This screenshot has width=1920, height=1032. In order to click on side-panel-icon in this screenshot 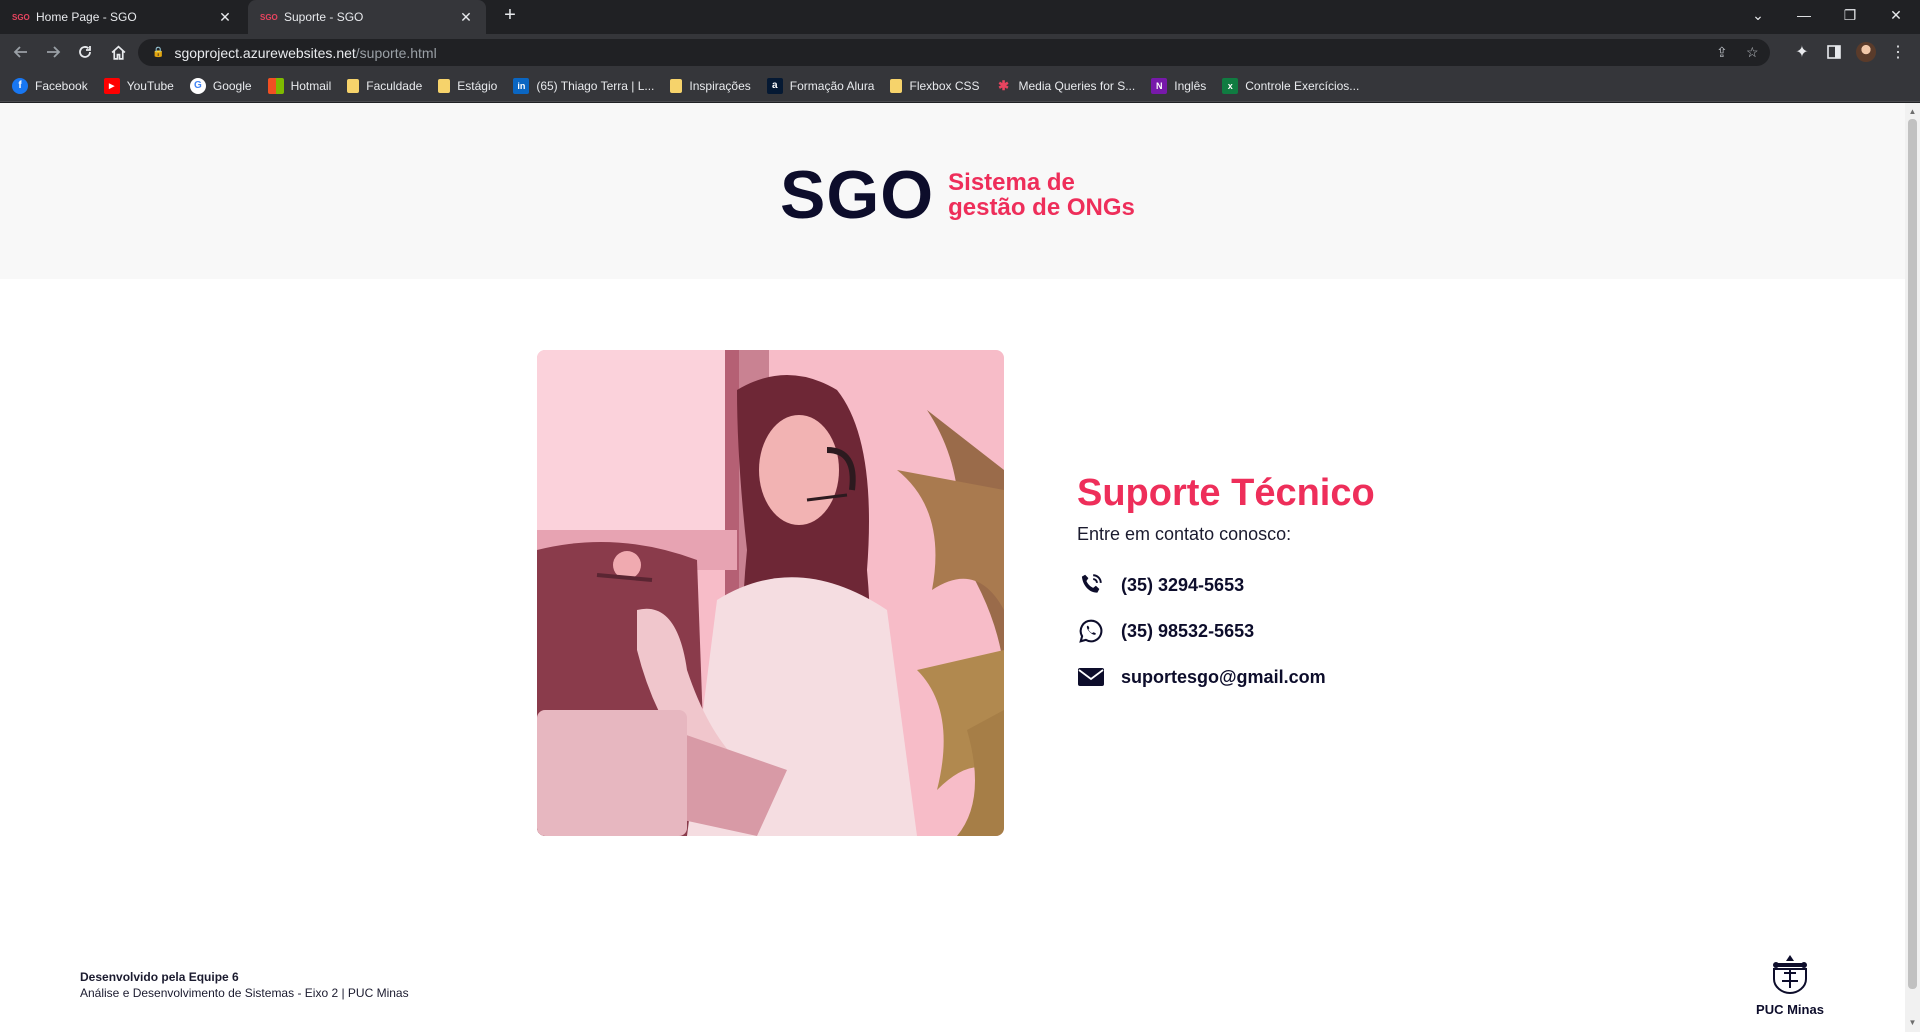, I will do `click(1834, 52)`.